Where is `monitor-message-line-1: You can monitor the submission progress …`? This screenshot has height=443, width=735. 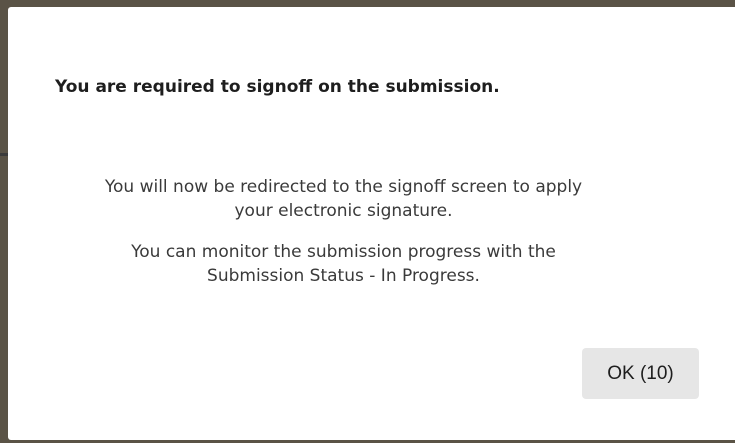 monitor-message-line-1: You can monitor the submission progress … is located at coordinates (343, 252).